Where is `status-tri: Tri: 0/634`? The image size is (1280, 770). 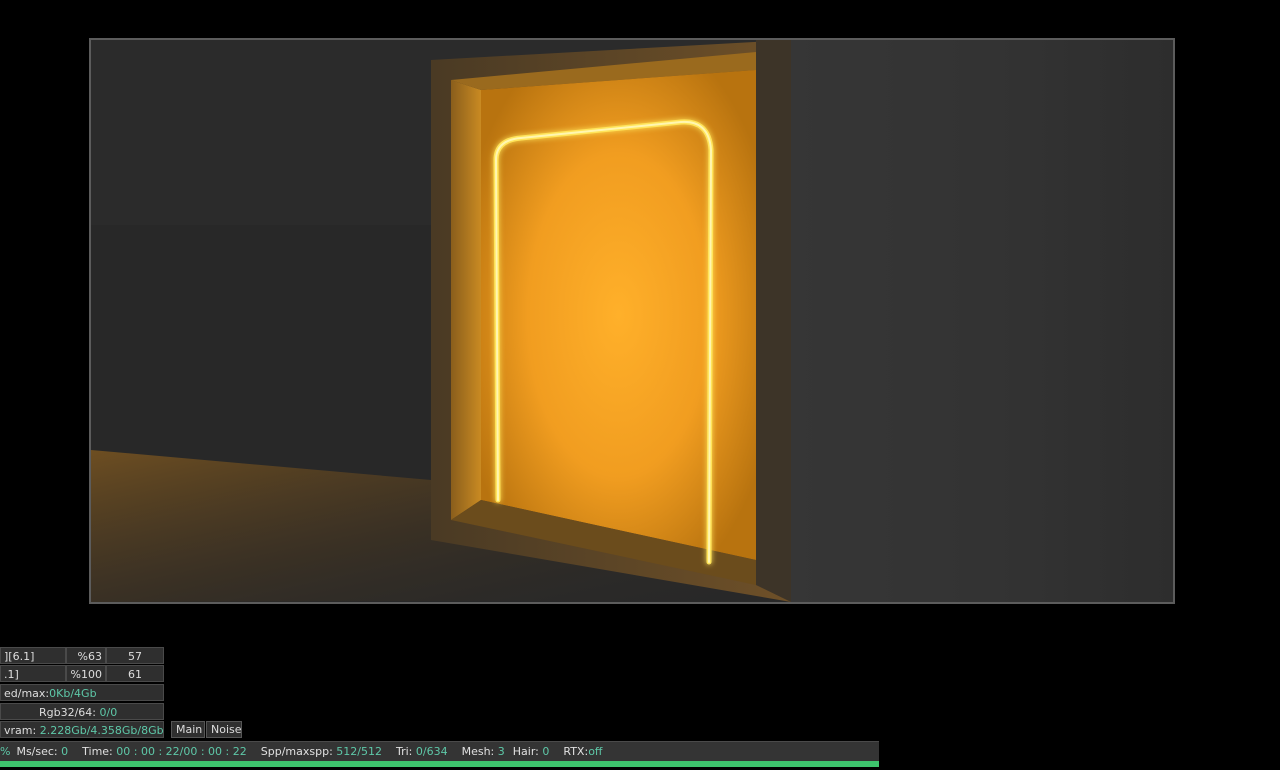 status-tri: Tri: 0/634 is located at coordinates (422, 751).